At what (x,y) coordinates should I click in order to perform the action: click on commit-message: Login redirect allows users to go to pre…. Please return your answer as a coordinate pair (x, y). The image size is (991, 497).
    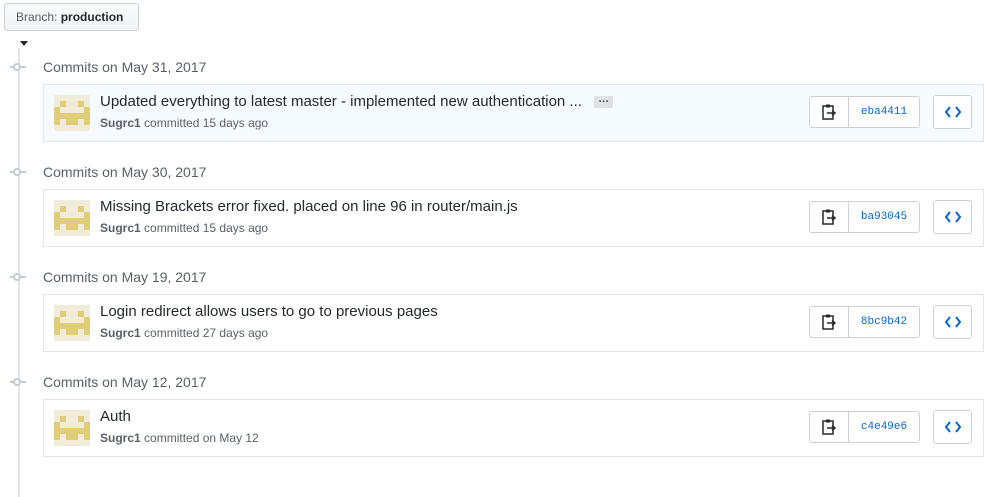
    Looking at the image, I should click on (269, 311).